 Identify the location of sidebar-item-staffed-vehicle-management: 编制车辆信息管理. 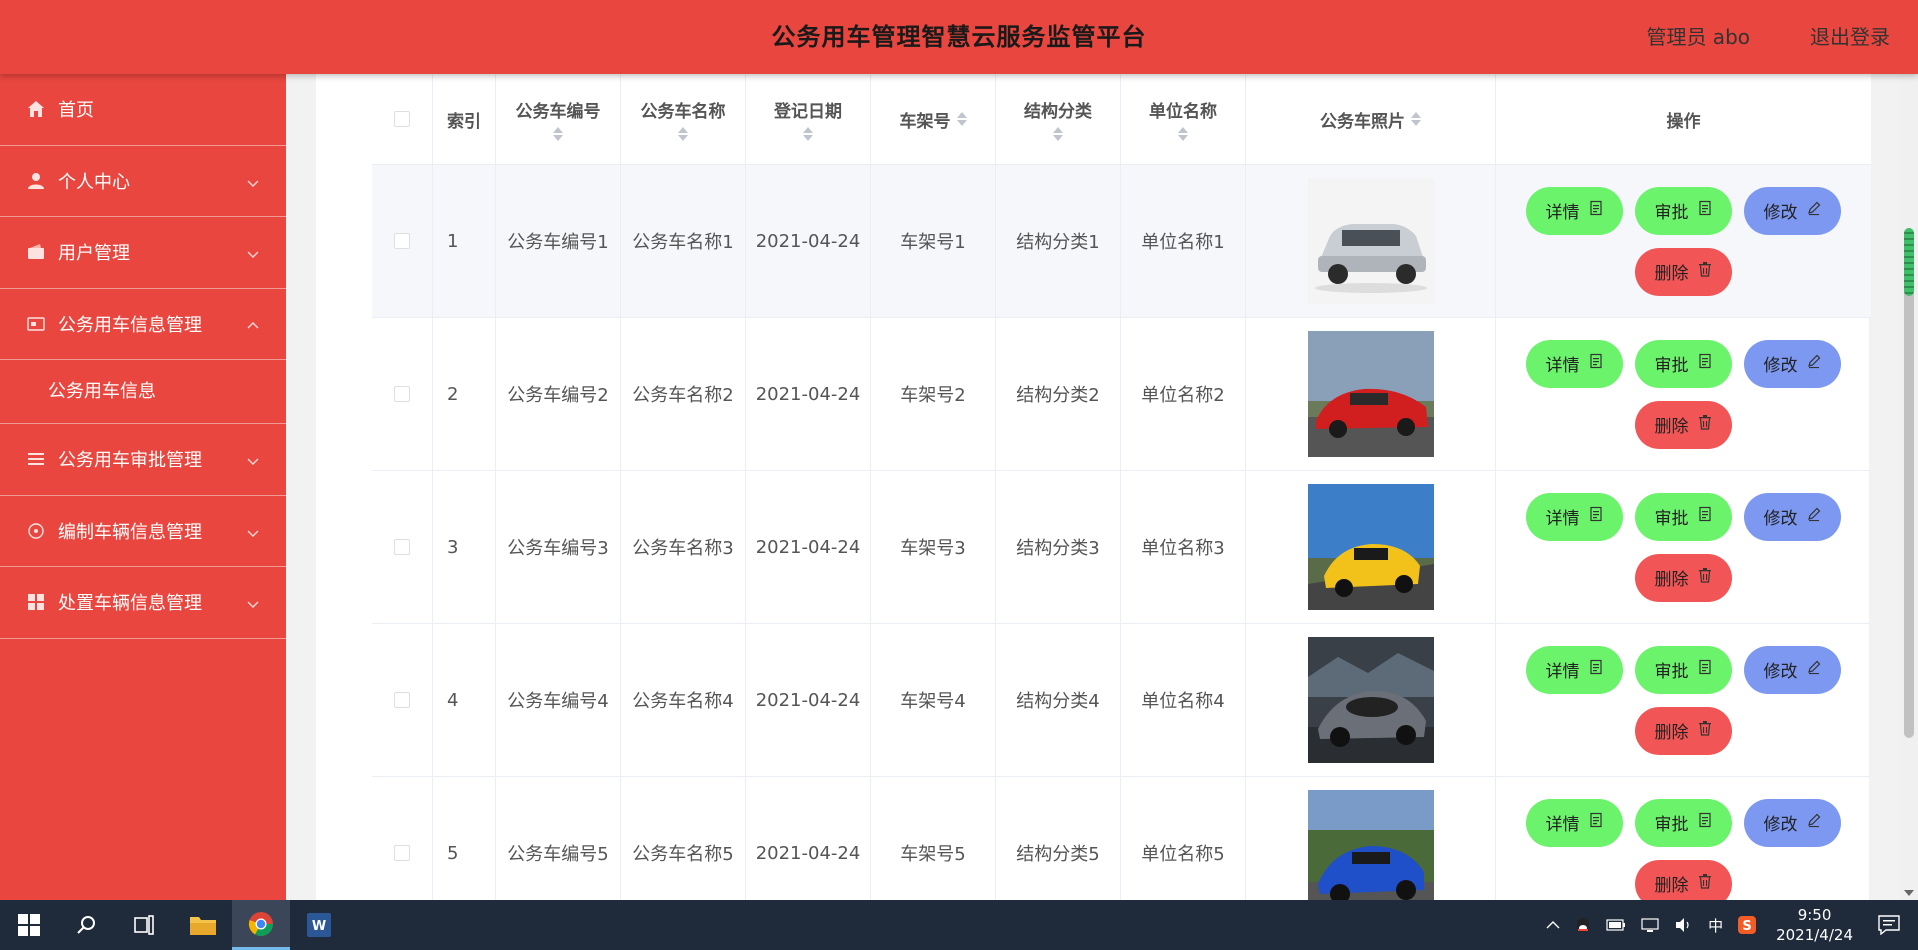
(143, 531).